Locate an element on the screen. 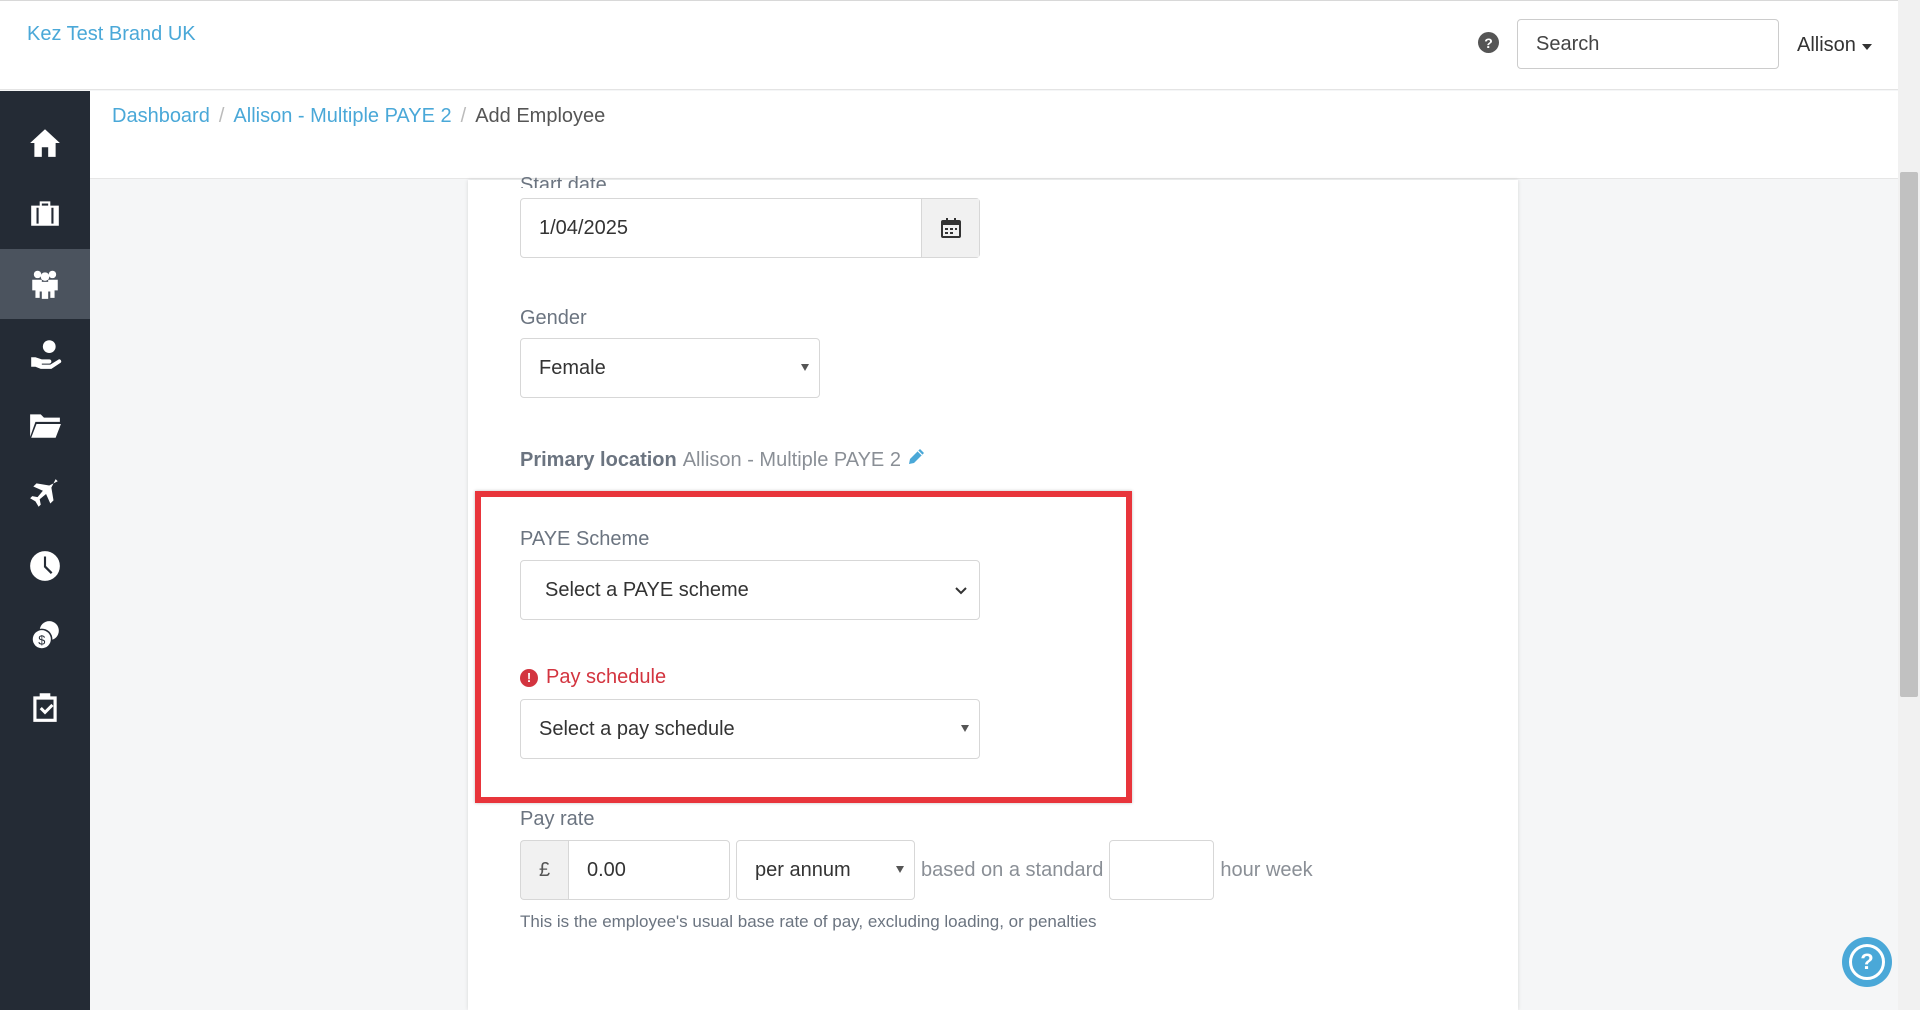 Image resolution: width=1920 pixels, height=1010 pixels. people-icon is located at coordinates (45, 284).